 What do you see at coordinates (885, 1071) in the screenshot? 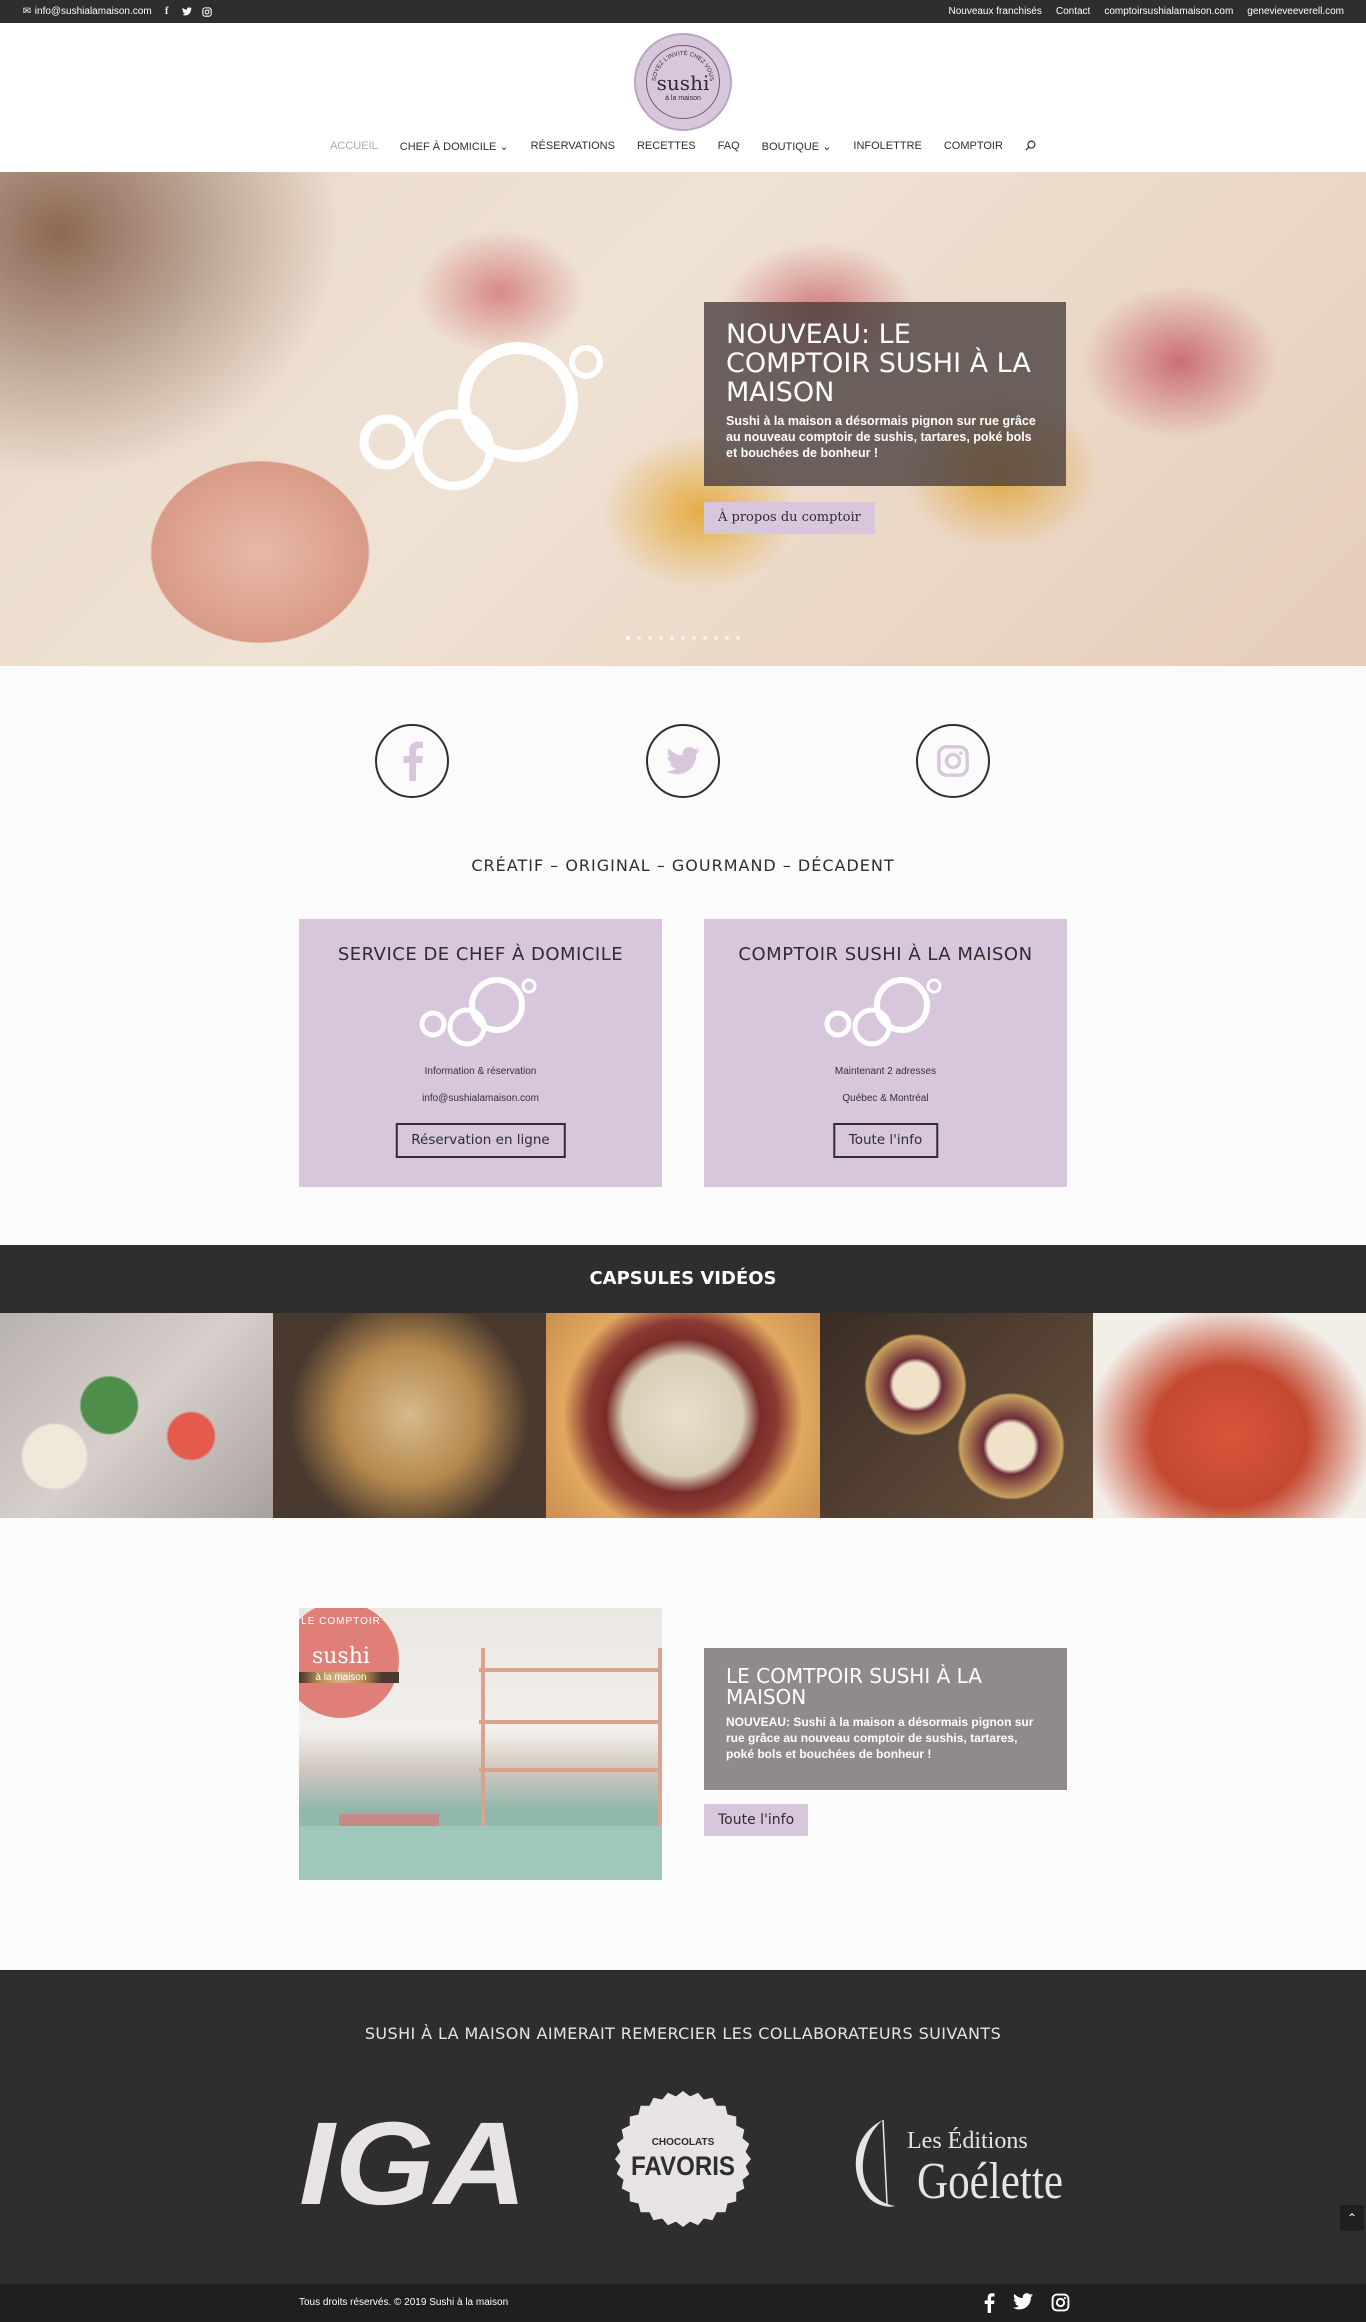
I see `card-line-1: Maintenant 2 adresses` at bounding box center [885, 1071].